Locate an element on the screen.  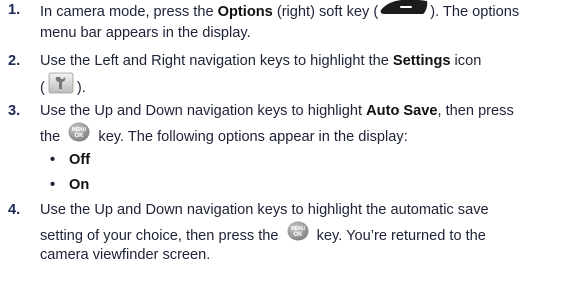
text-run: ( is located at coordinates (42, 87).